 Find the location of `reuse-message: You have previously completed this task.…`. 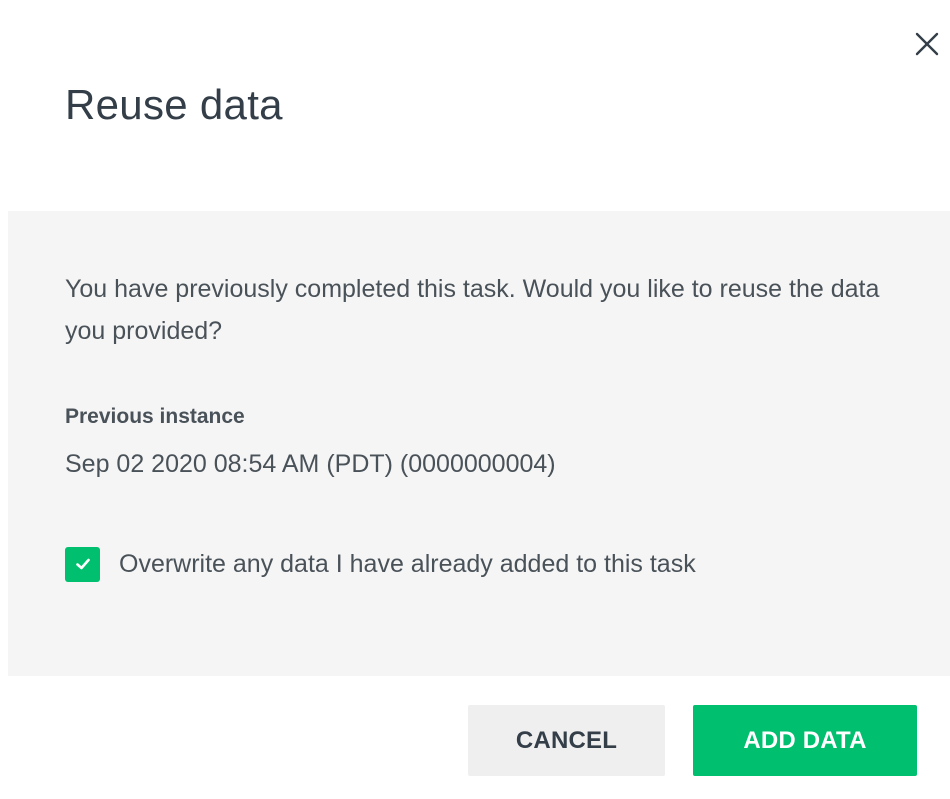

reuse-message: You have previously completed this task.… is located at coordinates (472, 310).